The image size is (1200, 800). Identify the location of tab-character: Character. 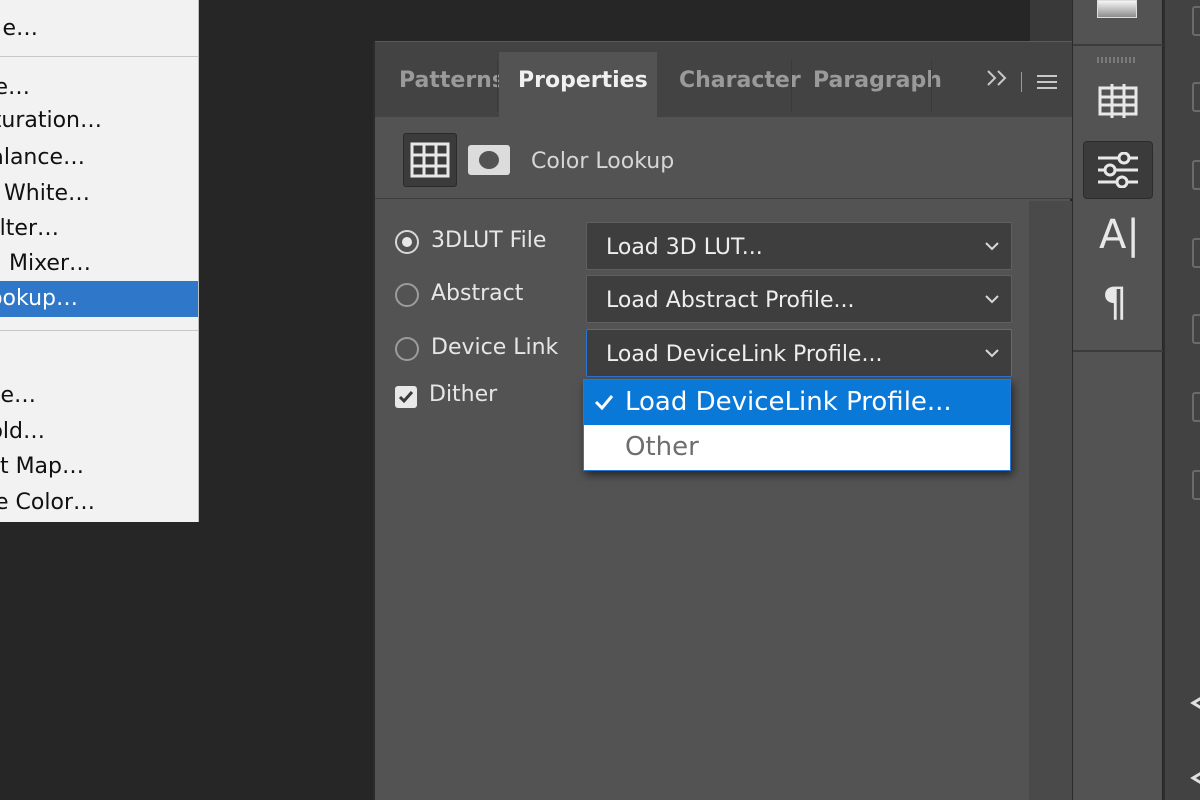
(728, 85).